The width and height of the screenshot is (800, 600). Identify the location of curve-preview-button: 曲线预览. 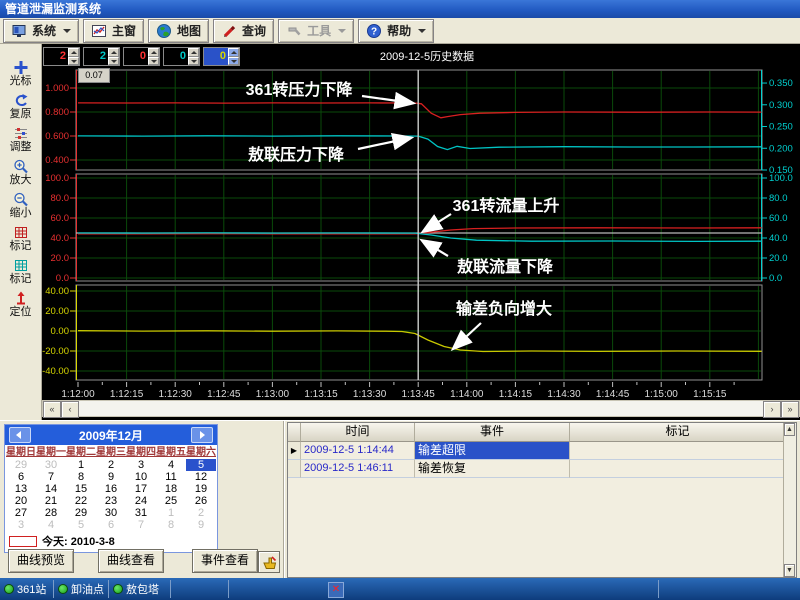
(41, 561).